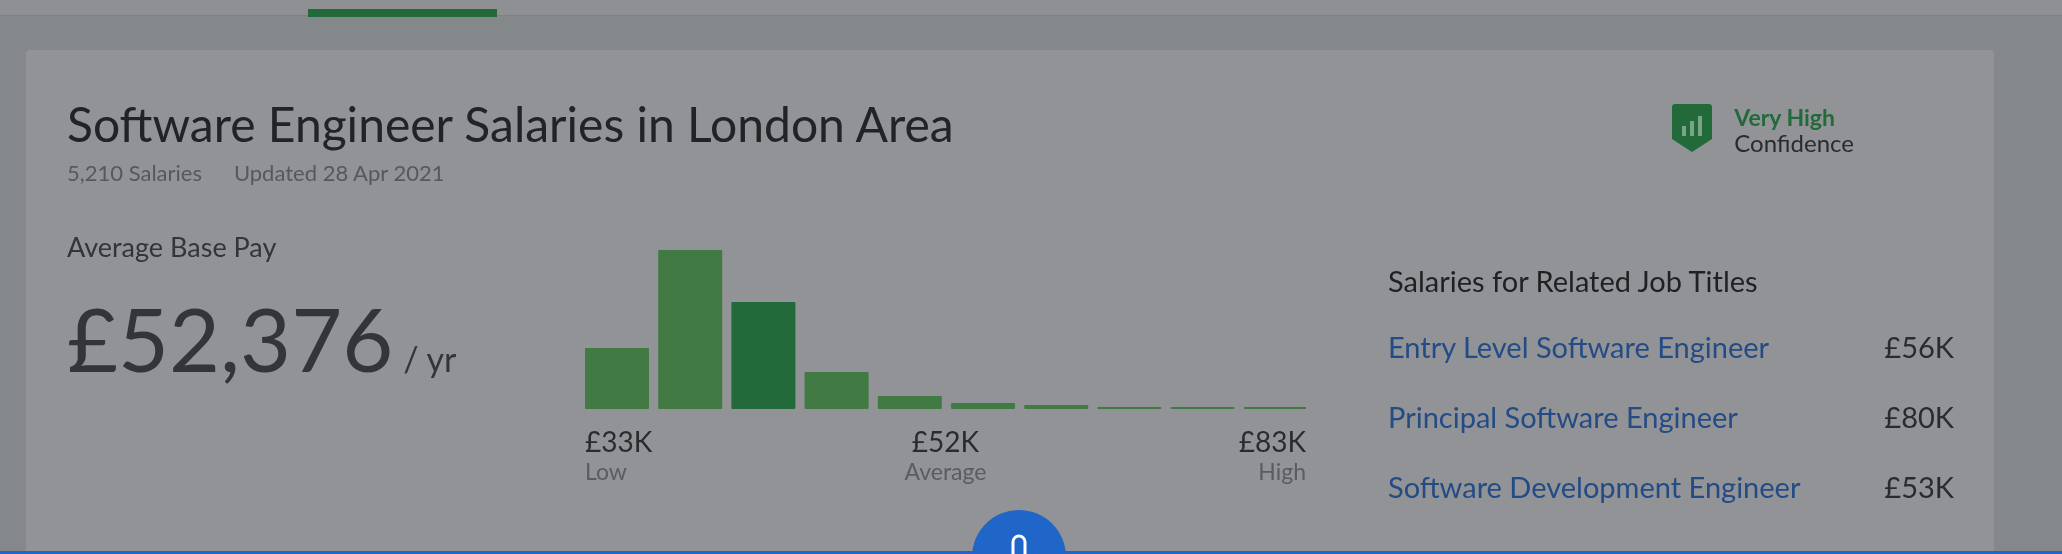 The width and height of the screenshot is (2062, 554). What do you see at coordinates (1919, 346) in the screenshot?
I see `job-pay: £56K` at bounding box center [1919, 346].